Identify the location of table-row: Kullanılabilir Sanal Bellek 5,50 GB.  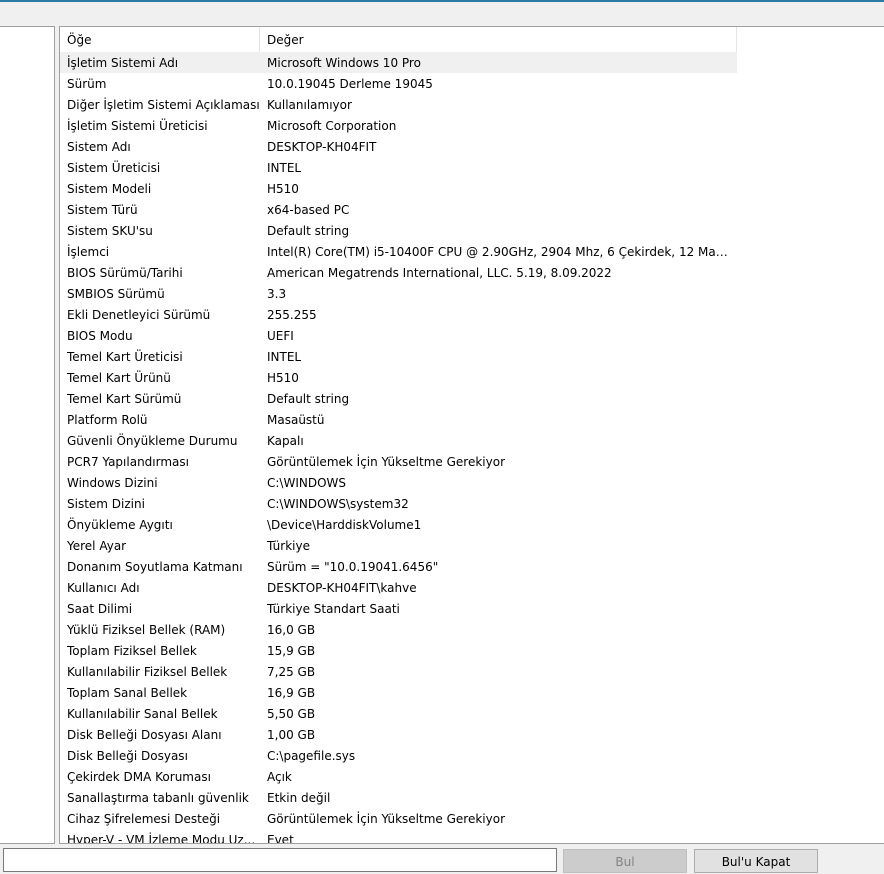
(398, 713).